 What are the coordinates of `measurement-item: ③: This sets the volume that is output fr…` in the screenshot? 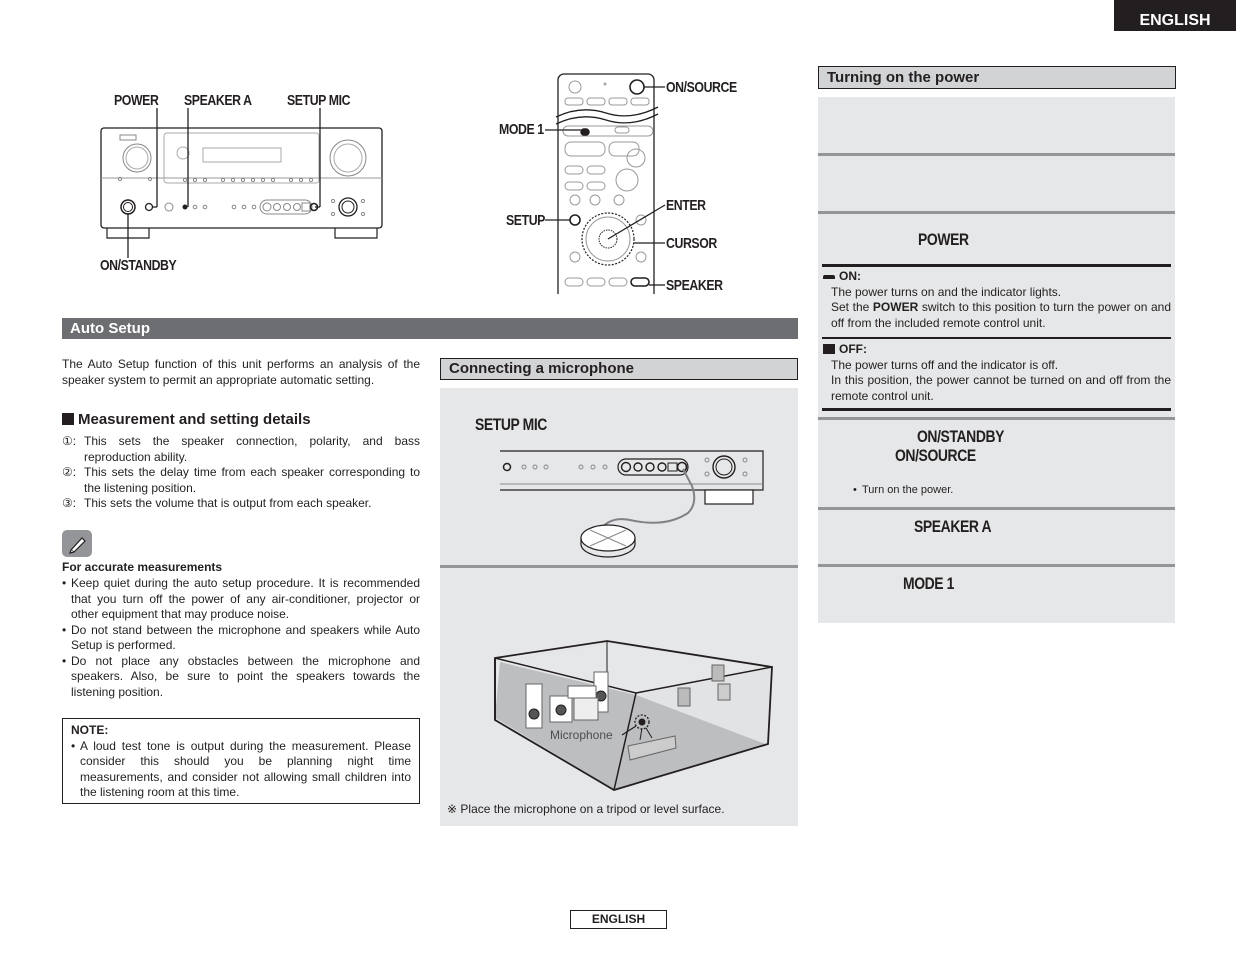 It's located at (241, 504).